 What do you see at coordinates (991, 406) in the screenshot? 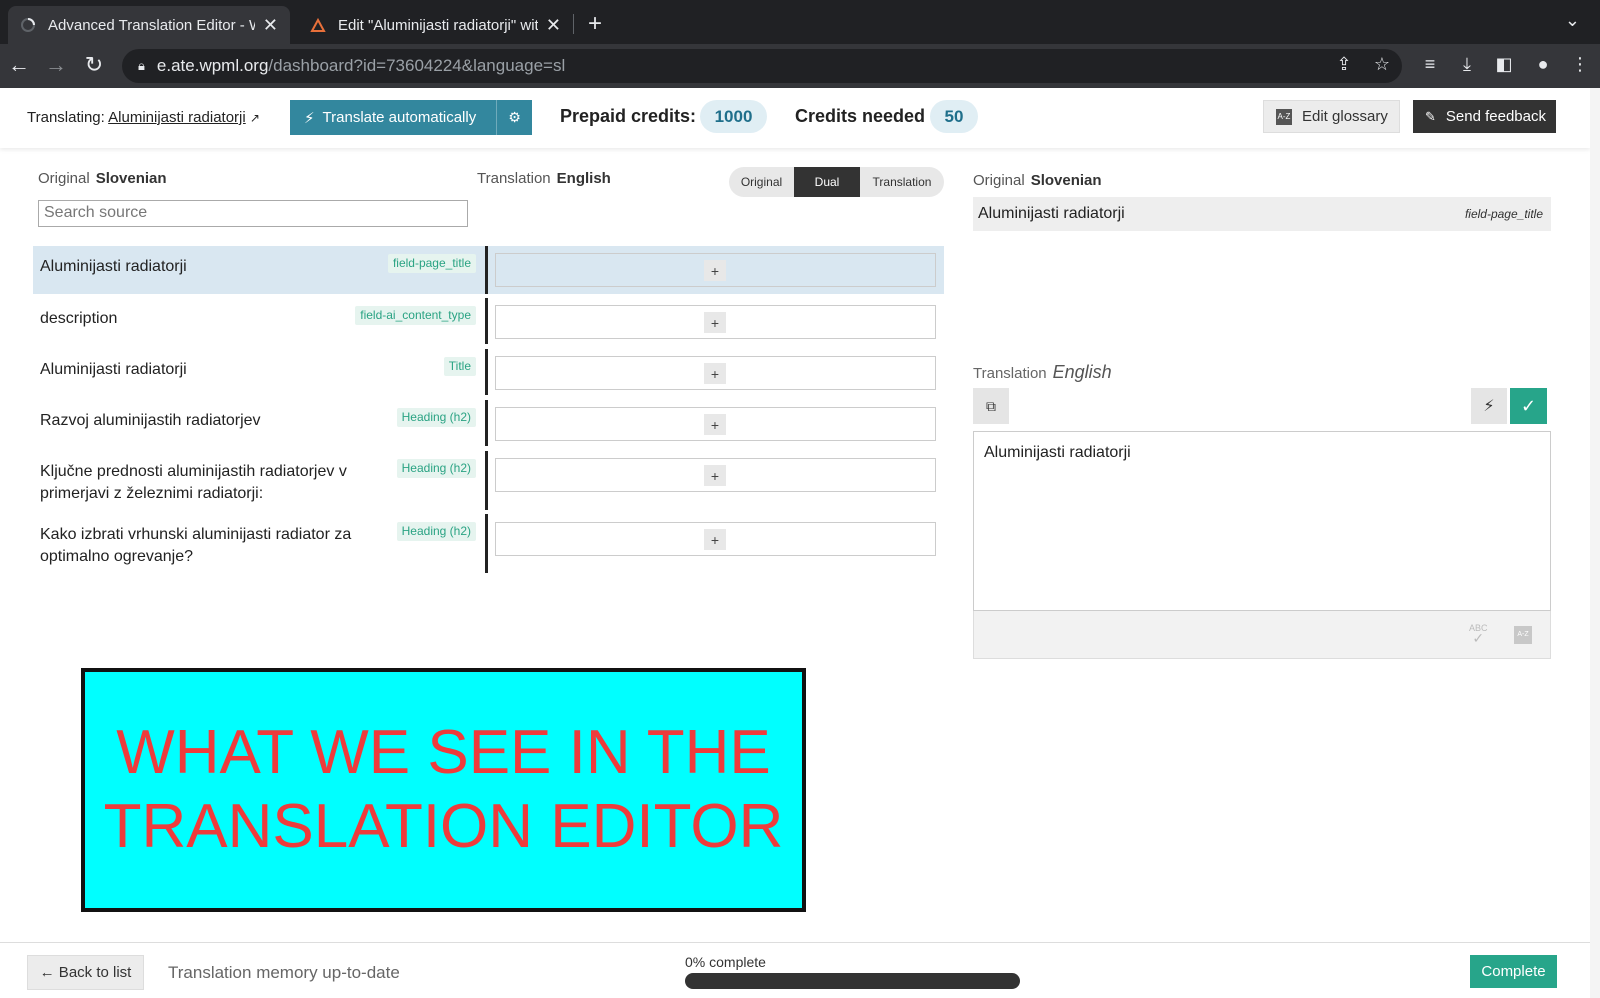
I see `copy-source-icon: ⧉` at bounding box center [991, 406].